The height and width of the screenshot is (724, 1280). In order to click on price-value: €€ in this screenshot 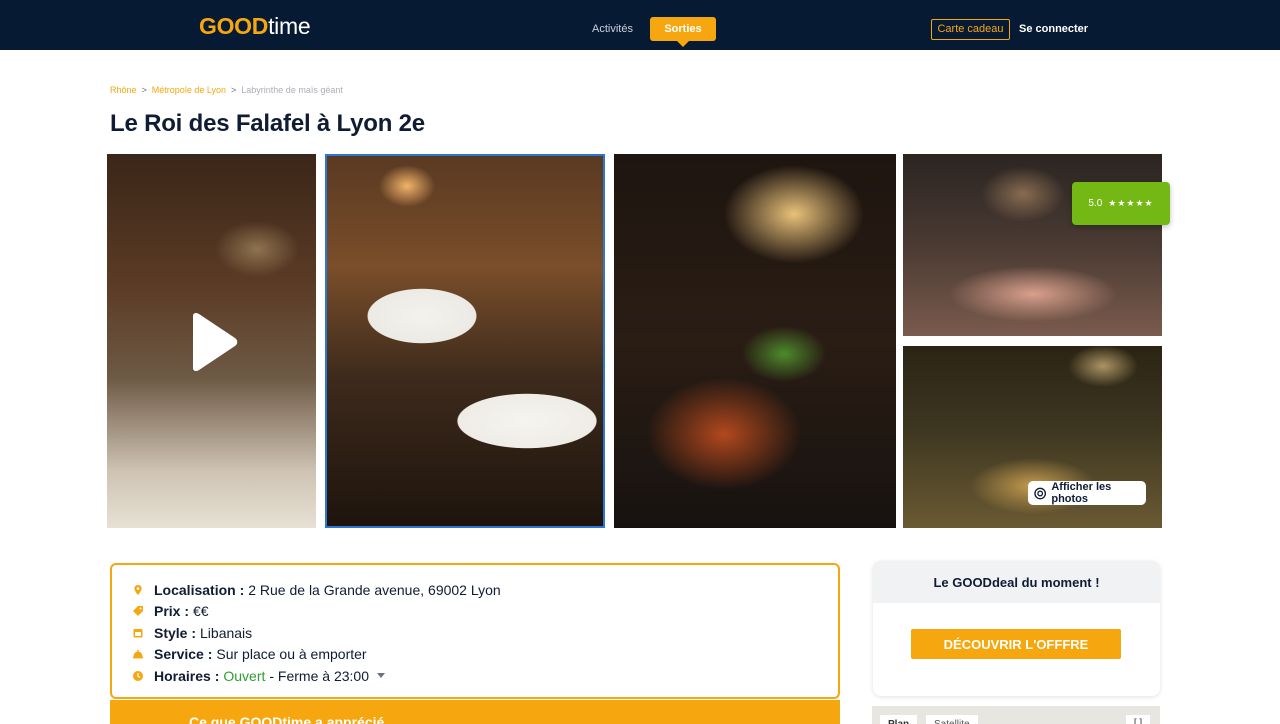, I will do `click(201, 611)`.